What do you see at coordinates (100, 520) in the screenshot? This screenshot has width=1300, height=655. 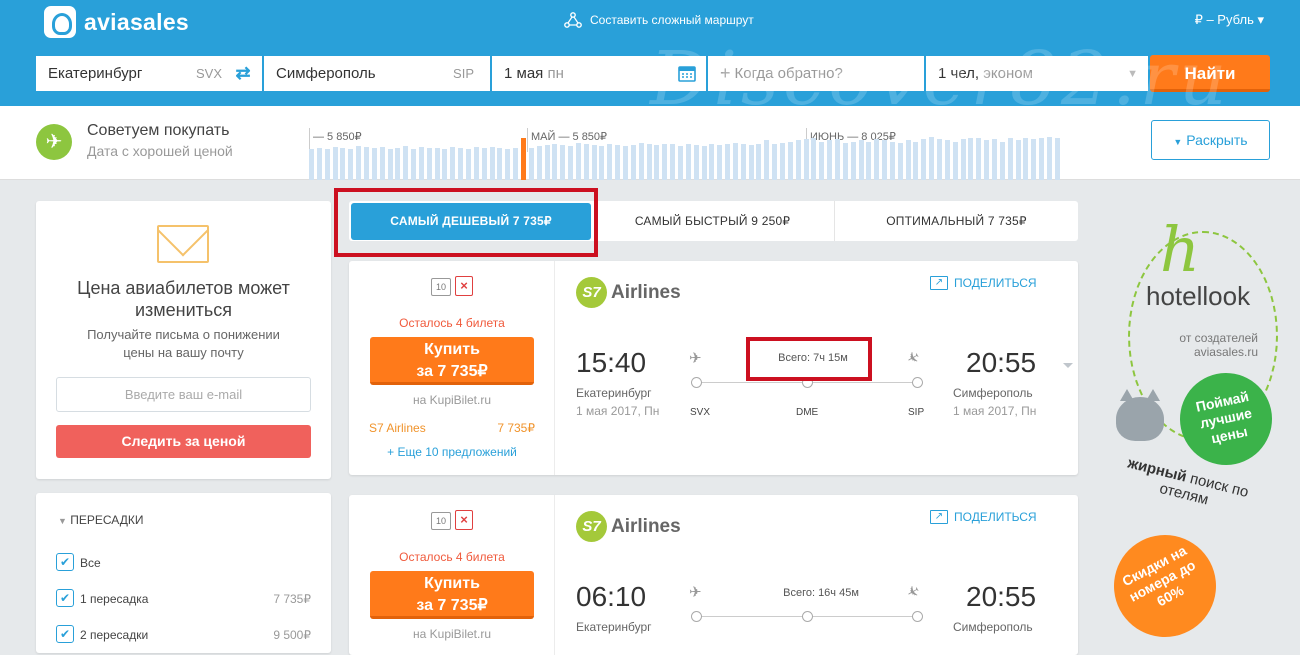 I see `filter-section-transfers: ▼ ПЕРЕСАДКИ` at bounding box center [100, 520].